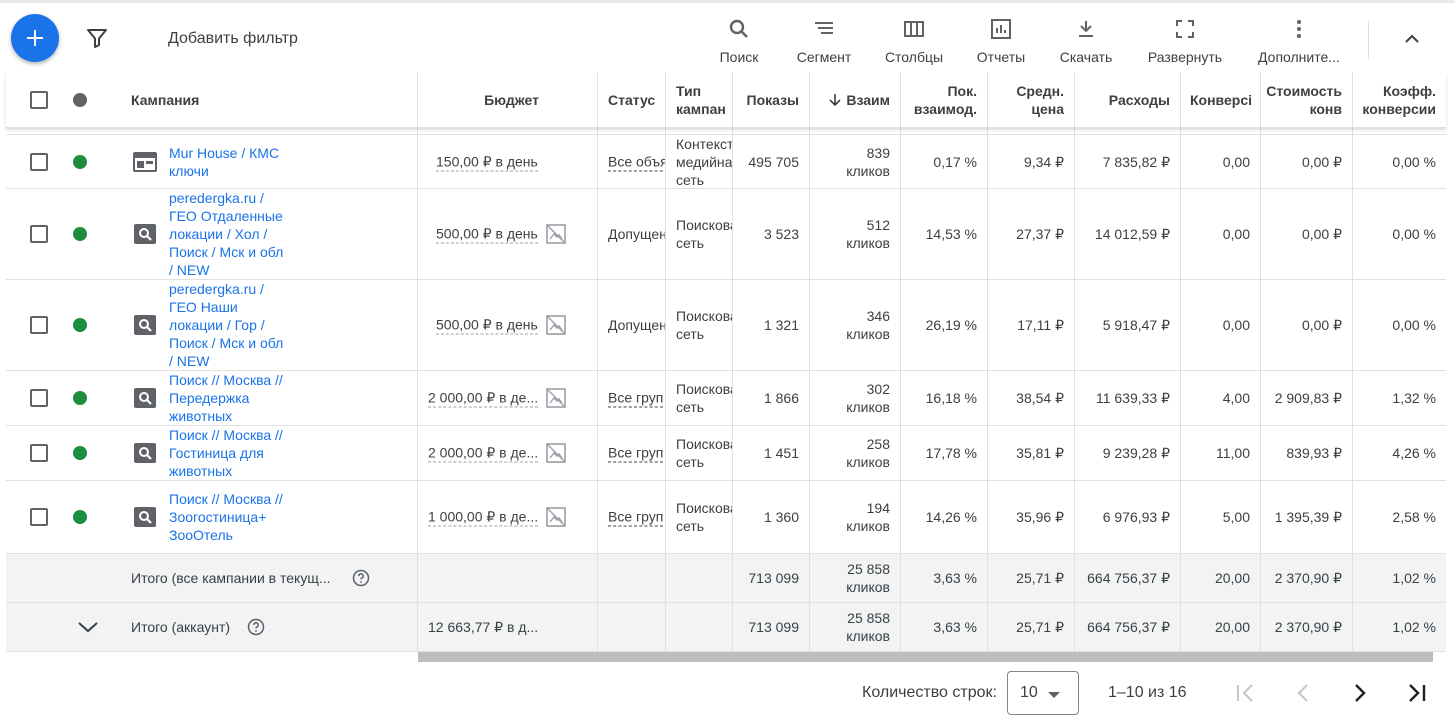 This screenshot has width=1455, height=722. What do you see at coordinates (80, 99) in the screenshot?
I see `status-dot-header` at bounding box center [80, 99].